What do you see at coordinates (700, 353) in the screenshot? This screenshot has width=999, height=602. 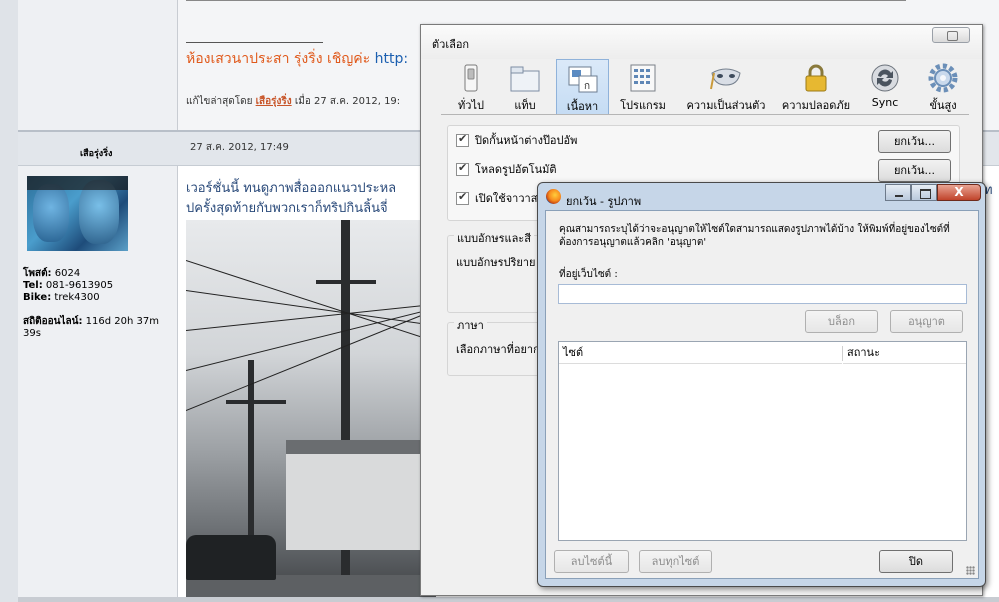 I see `column-header-site: ไซต์` at bounding box center [700, 353].